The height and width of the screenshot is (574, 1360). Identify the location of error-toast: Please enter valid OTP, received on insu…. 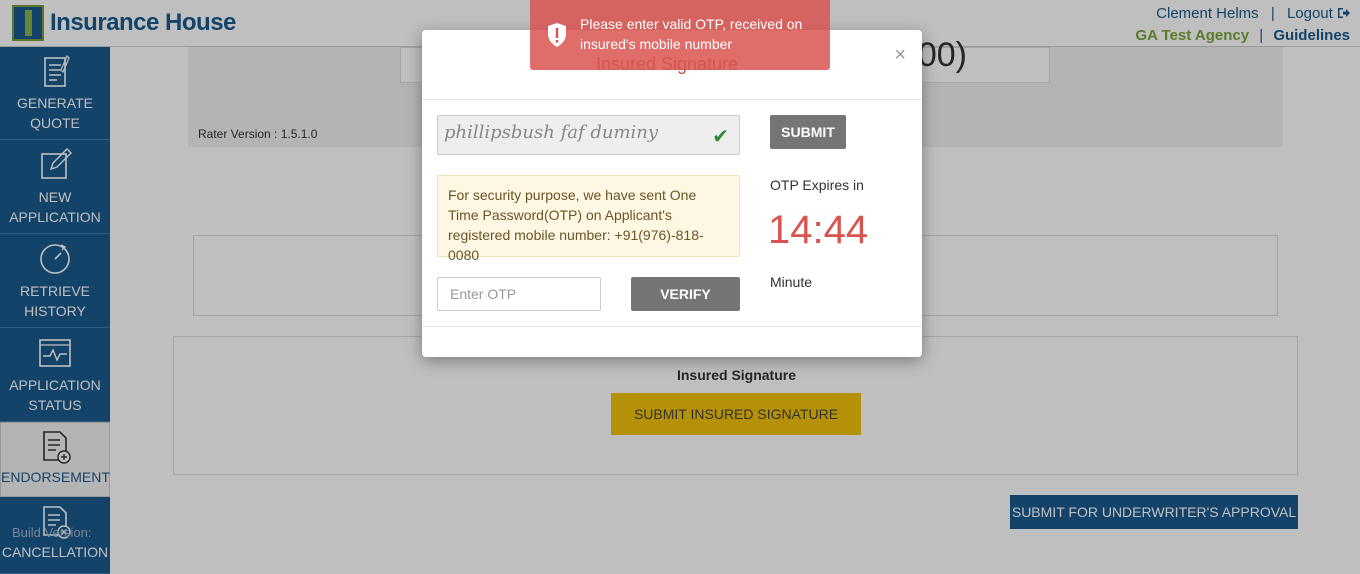
(680, 35).